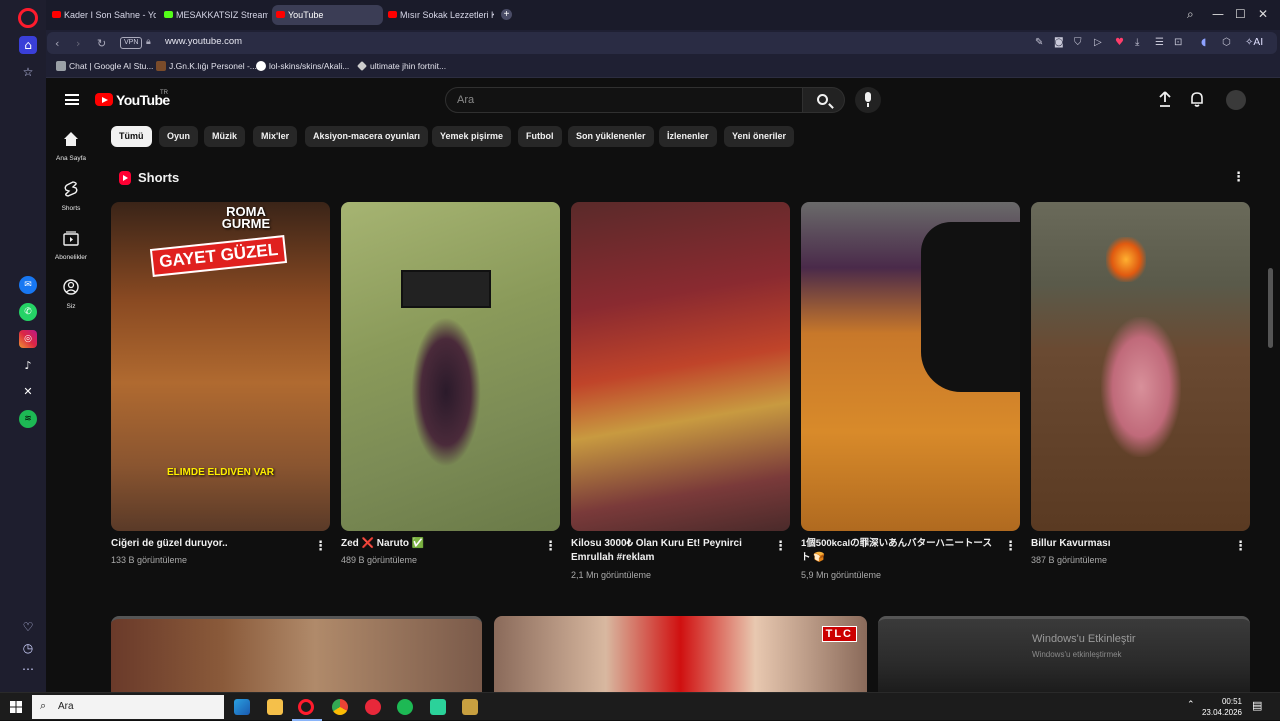 Image resolution: width=1280 pixels, height=721 pixels. What do you see at coordinates (824, 100) in the screenshot?
I see `search-button` at bounding box center [824, 100].